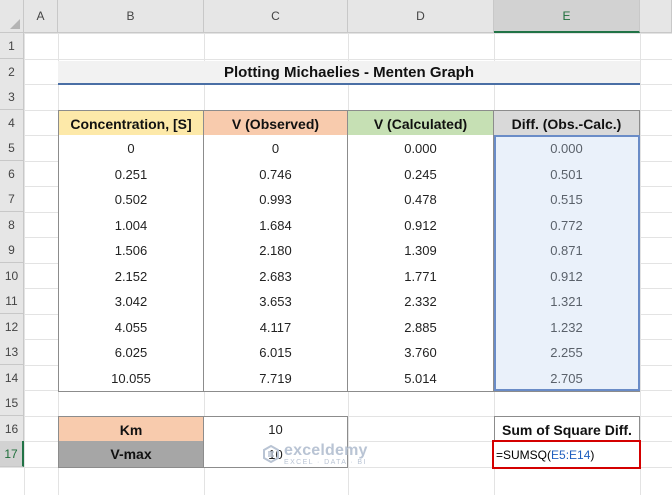 This screenshot has width=672, height=495. Describe the element at coordinates (12, 97) in the screenshot. I see `row-header-3: 3` at that location.